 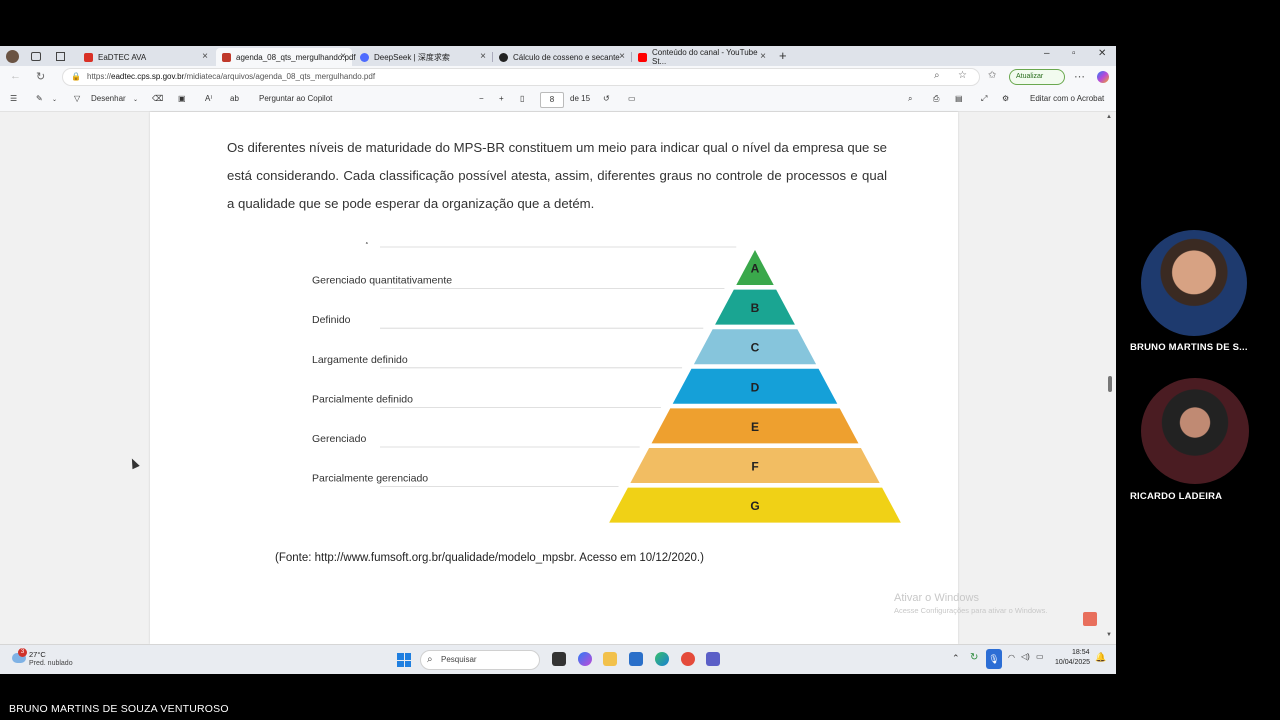 What do you see at coordinates (783, 55) in the screenshot?
I see `new-tab-icon: +` at bounding box center [783, 55].